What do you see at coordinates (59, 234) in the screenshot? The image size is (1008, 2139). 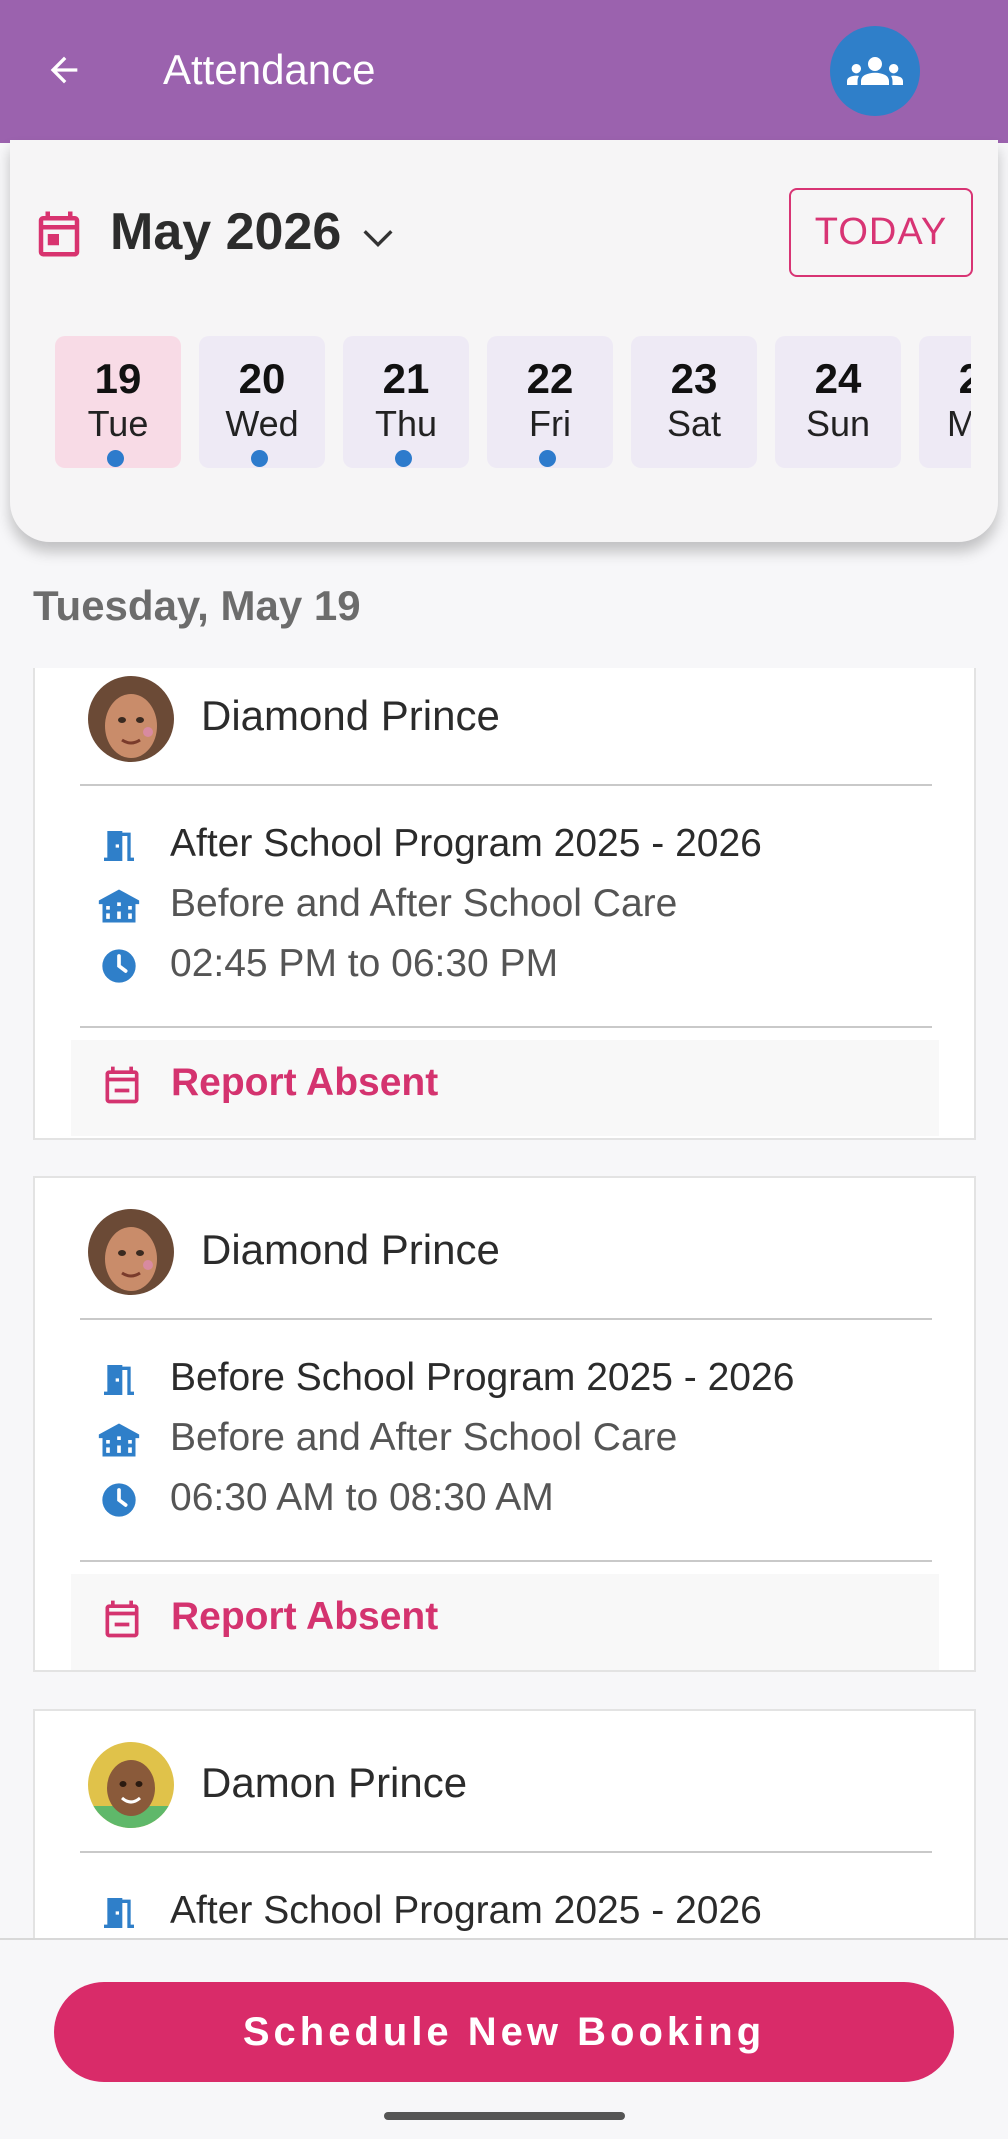 I see `calendar-icon` at bounding box center [59, 234].